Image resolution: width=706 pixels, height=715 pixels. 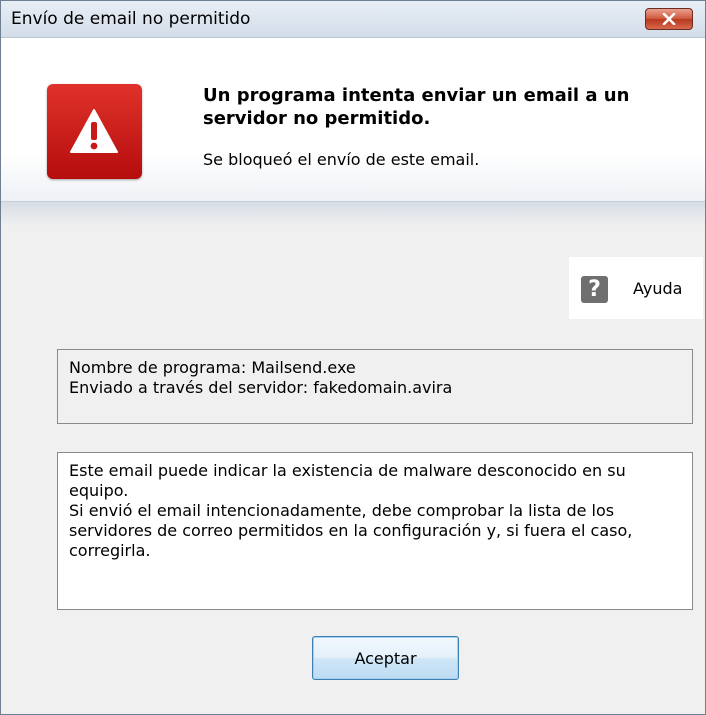 I want to click on accept-button: Aceptar, so click(x=385, y=658).